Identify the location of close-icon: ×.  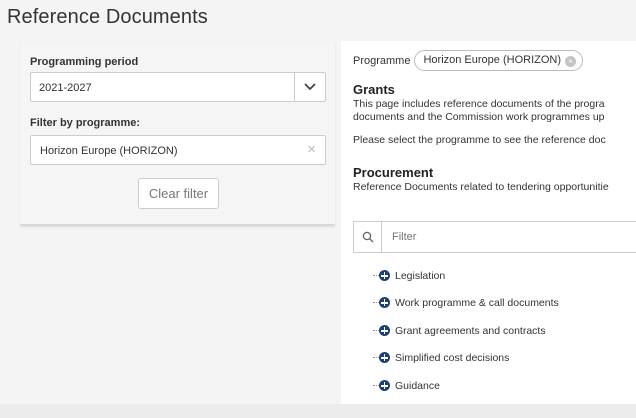
(311, 150).